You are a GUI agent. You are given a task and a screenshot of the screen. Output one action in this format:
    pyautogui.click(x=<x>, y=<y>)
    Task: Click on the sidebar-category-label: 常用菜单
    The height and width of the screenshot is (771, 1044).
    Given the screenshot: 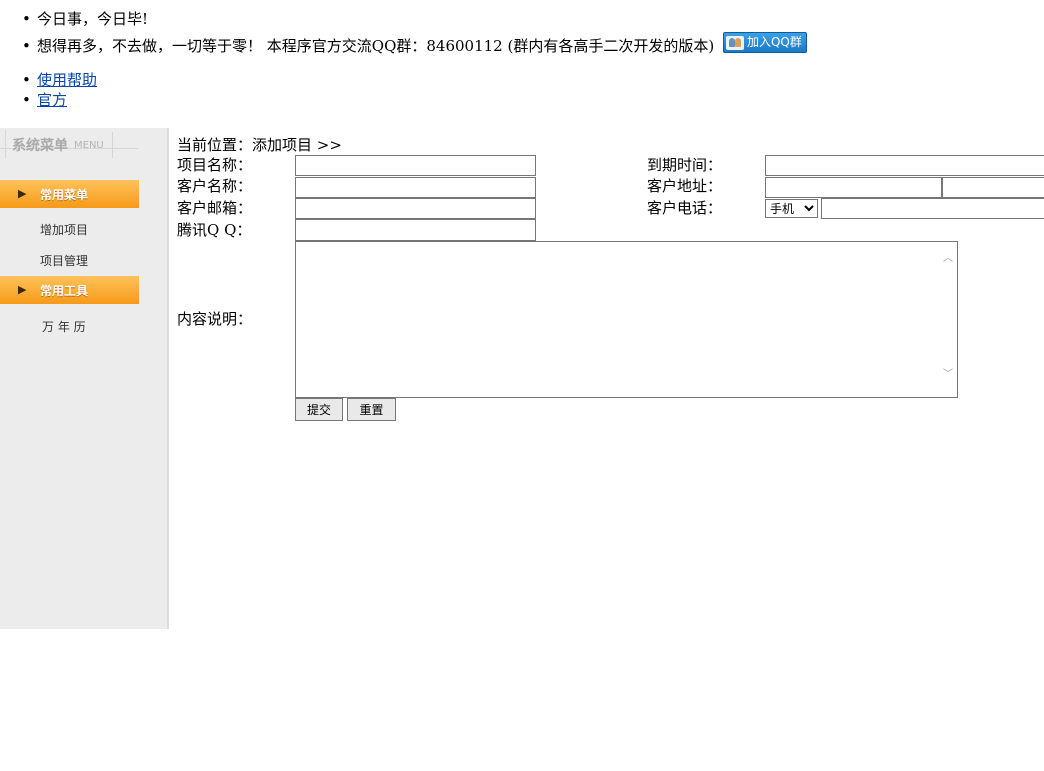 What is the action you would take?
    pyautogui.click(x=64, y=195)
    